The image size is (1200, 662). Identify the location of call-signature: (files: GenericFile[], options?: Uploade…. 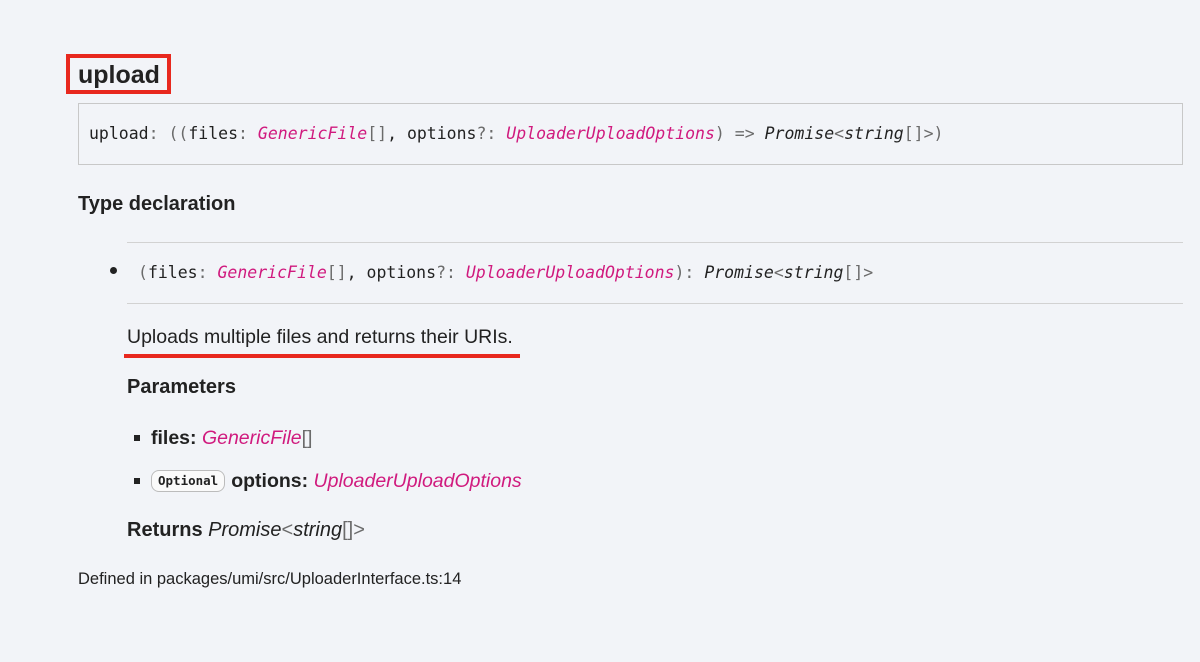
(506, 272).